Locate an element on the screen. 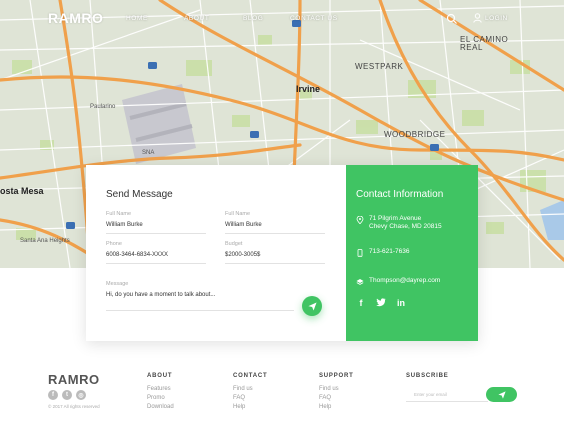  subscribe-button is located at coordinates (501, 394).